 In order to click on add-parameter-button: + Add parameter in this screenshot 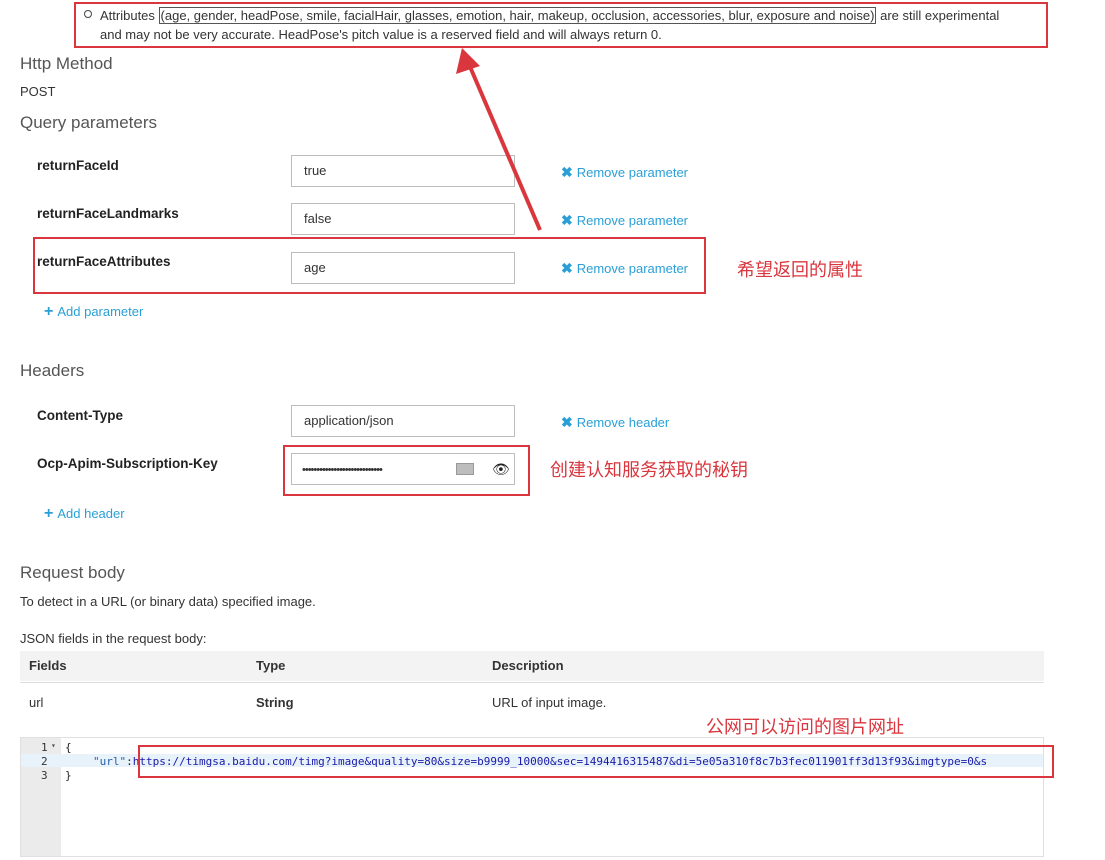, I will do `click(93, 312)`.